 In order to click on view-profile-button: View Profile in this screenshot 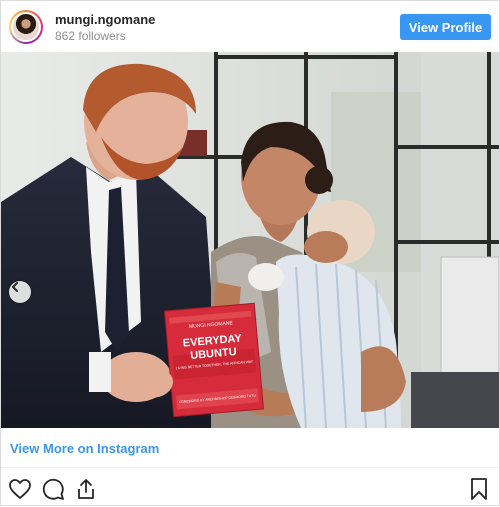, I will do `click(445, 27)`.